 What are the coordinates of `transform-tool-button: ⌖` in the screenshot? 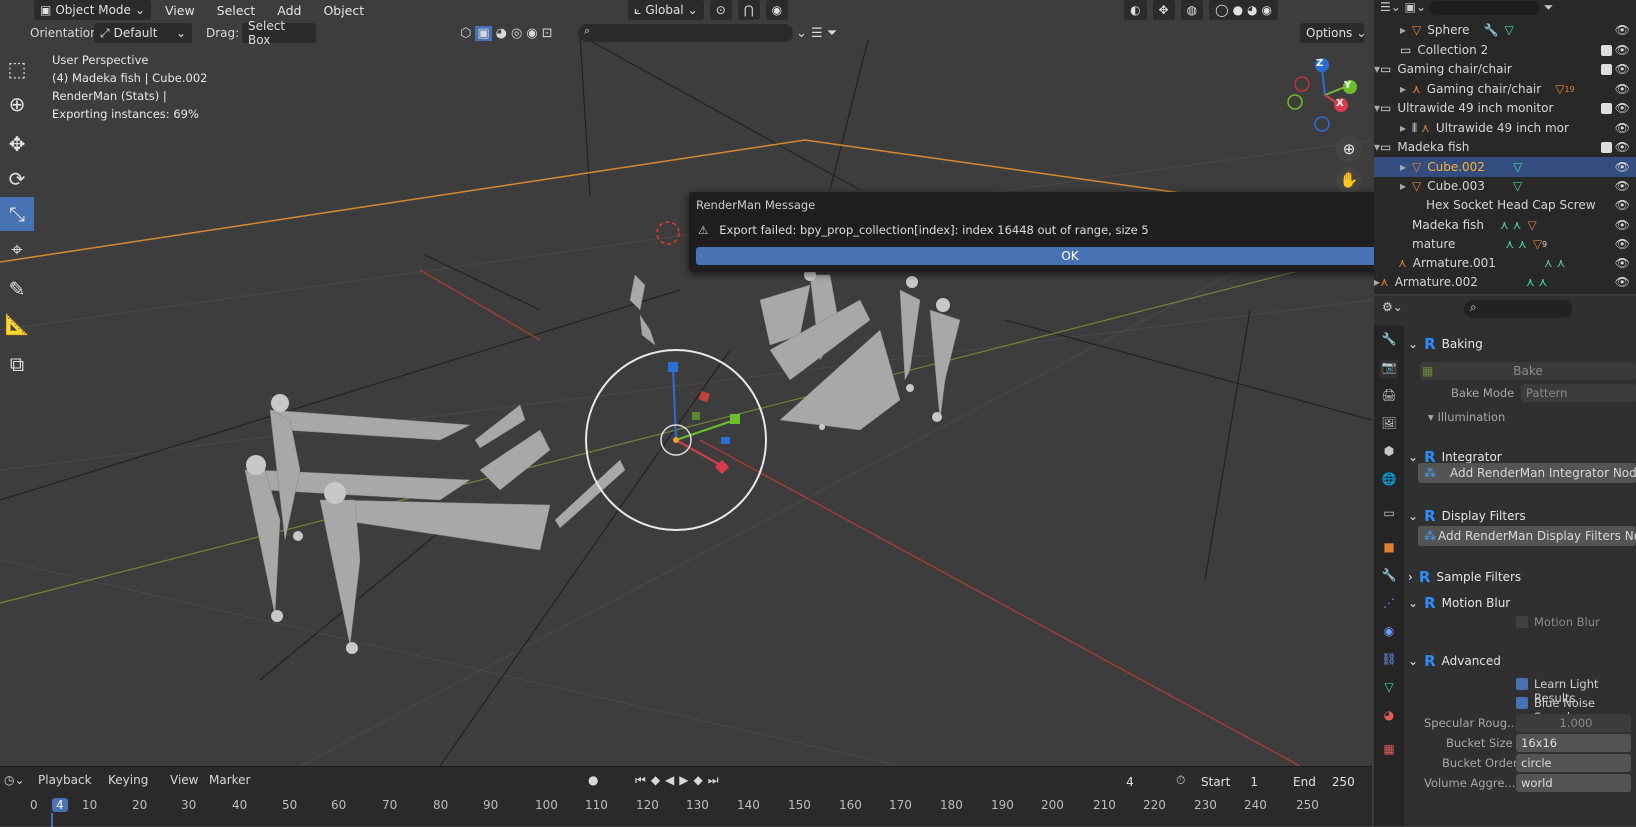 It's located at (17, 249).